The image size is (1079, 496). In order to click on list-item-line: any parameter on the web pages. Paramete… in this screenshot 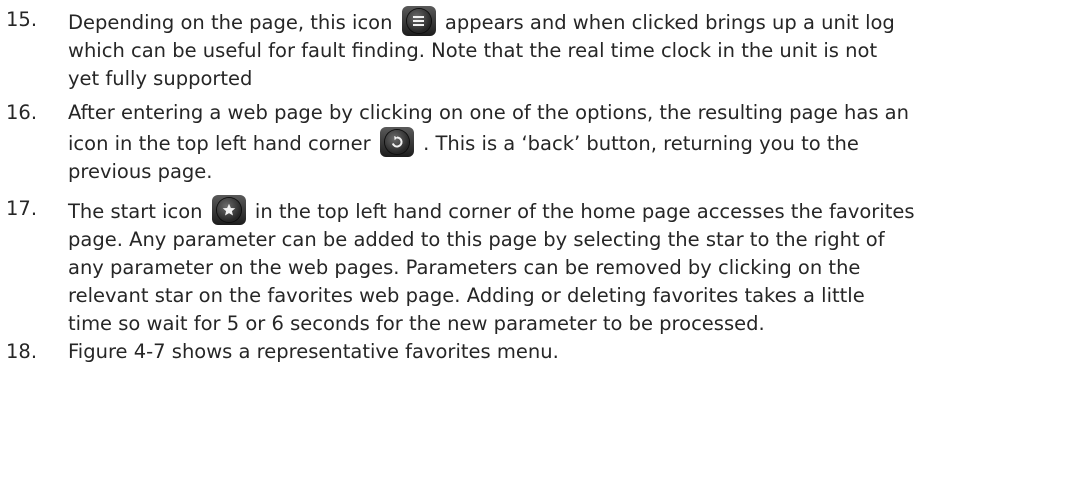, I will do `click(464, 267)`.